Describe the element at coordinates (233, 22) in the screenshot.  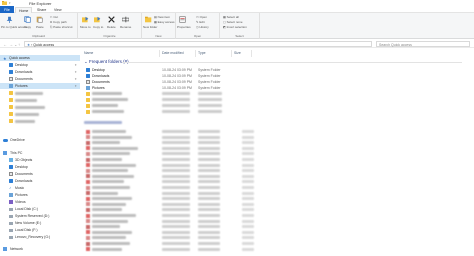
I see `select-none-button: ▢ Select none` at that location.